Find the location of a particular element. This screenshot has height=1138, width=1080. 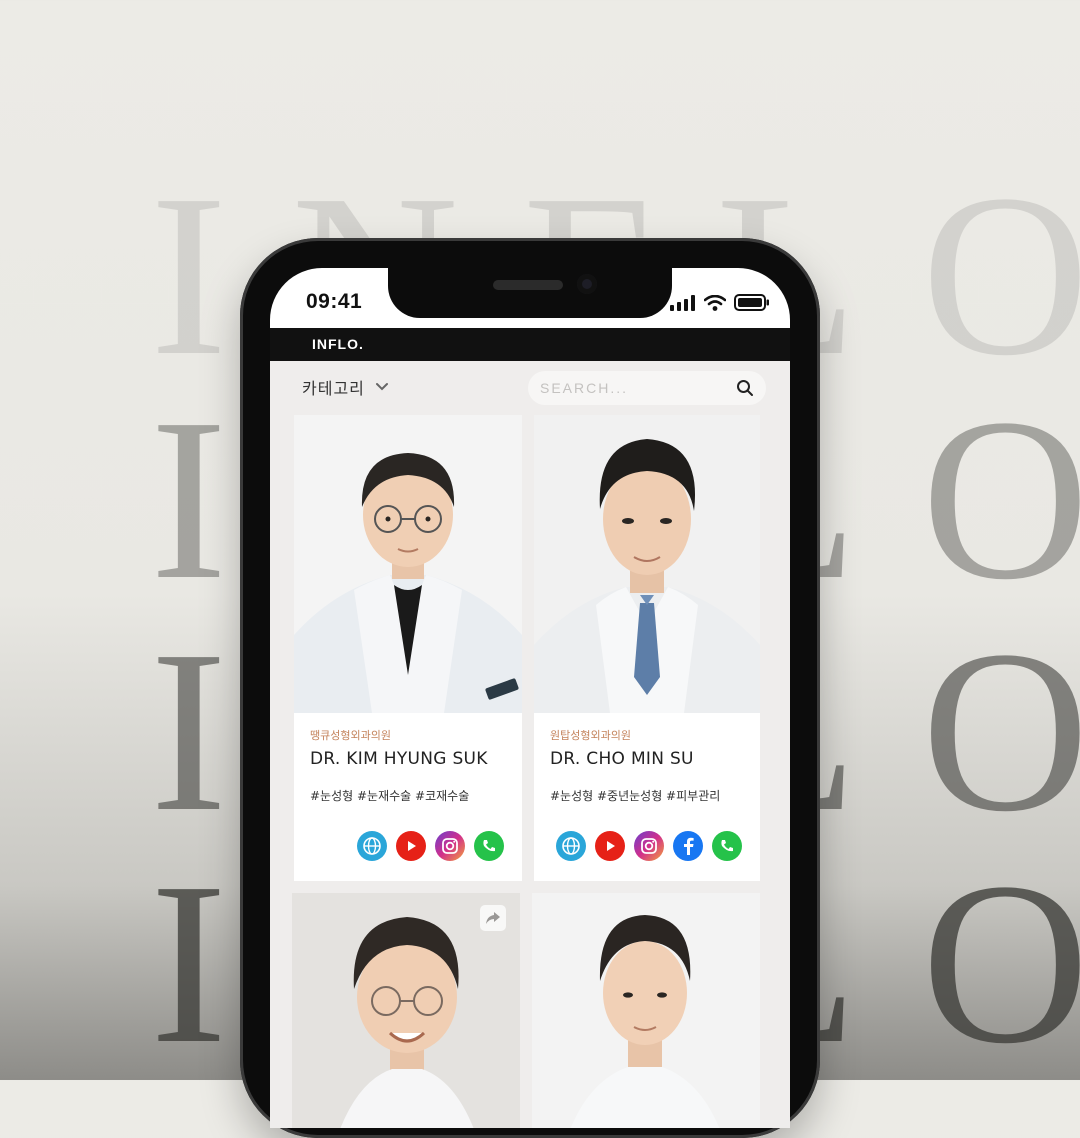

share-icon is located at coordinates (493, 918).